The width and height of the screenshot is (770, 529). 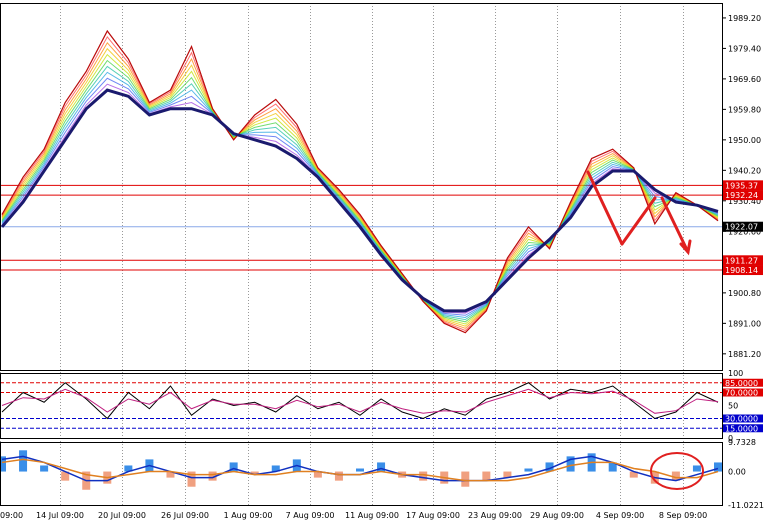 I want to click on osc-label-text: 15.0000, so click(x=741, y=428).